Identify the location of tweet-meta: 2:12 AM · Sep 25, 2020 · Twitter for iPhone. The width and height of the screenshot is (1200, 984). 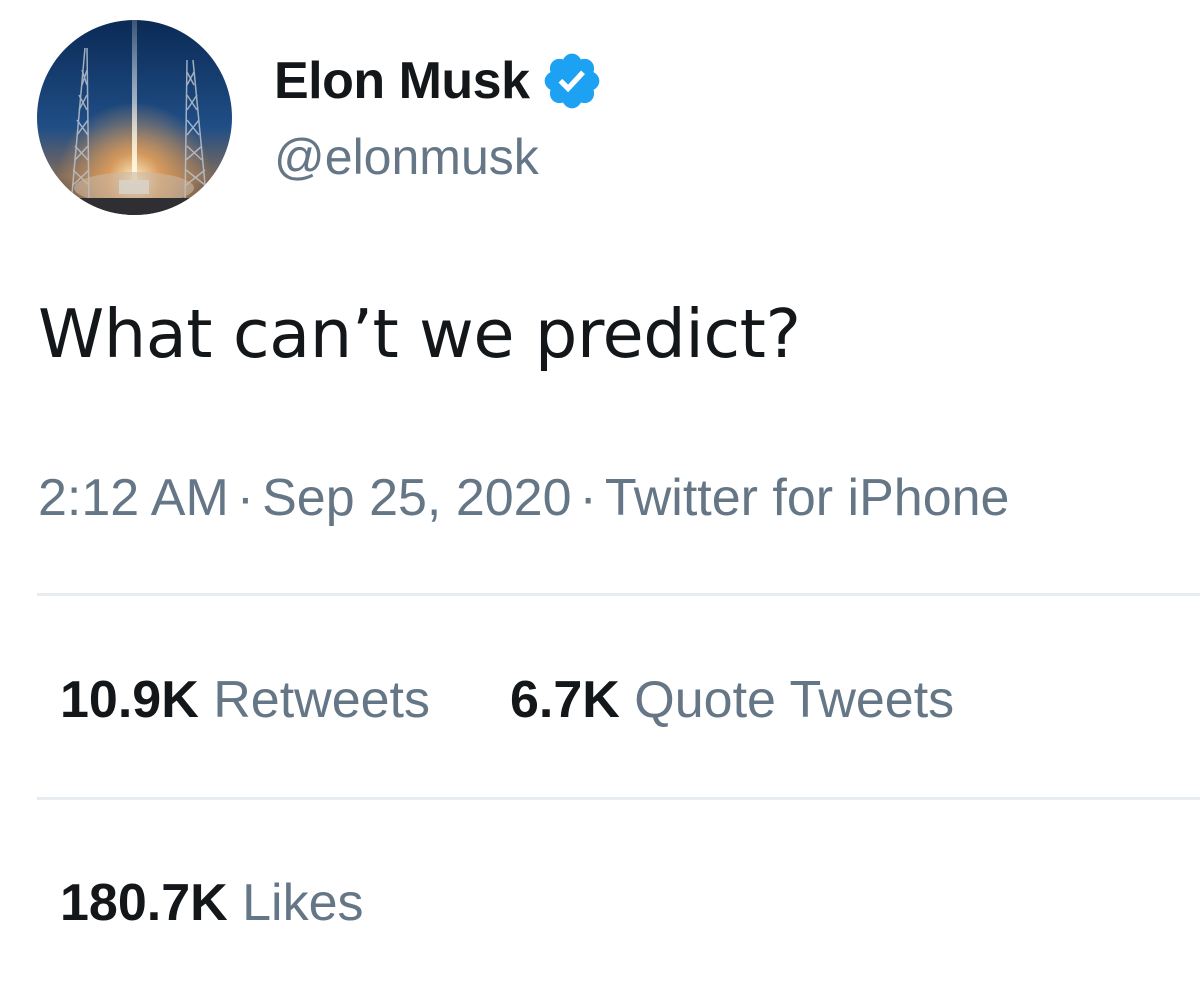
(523, 498).